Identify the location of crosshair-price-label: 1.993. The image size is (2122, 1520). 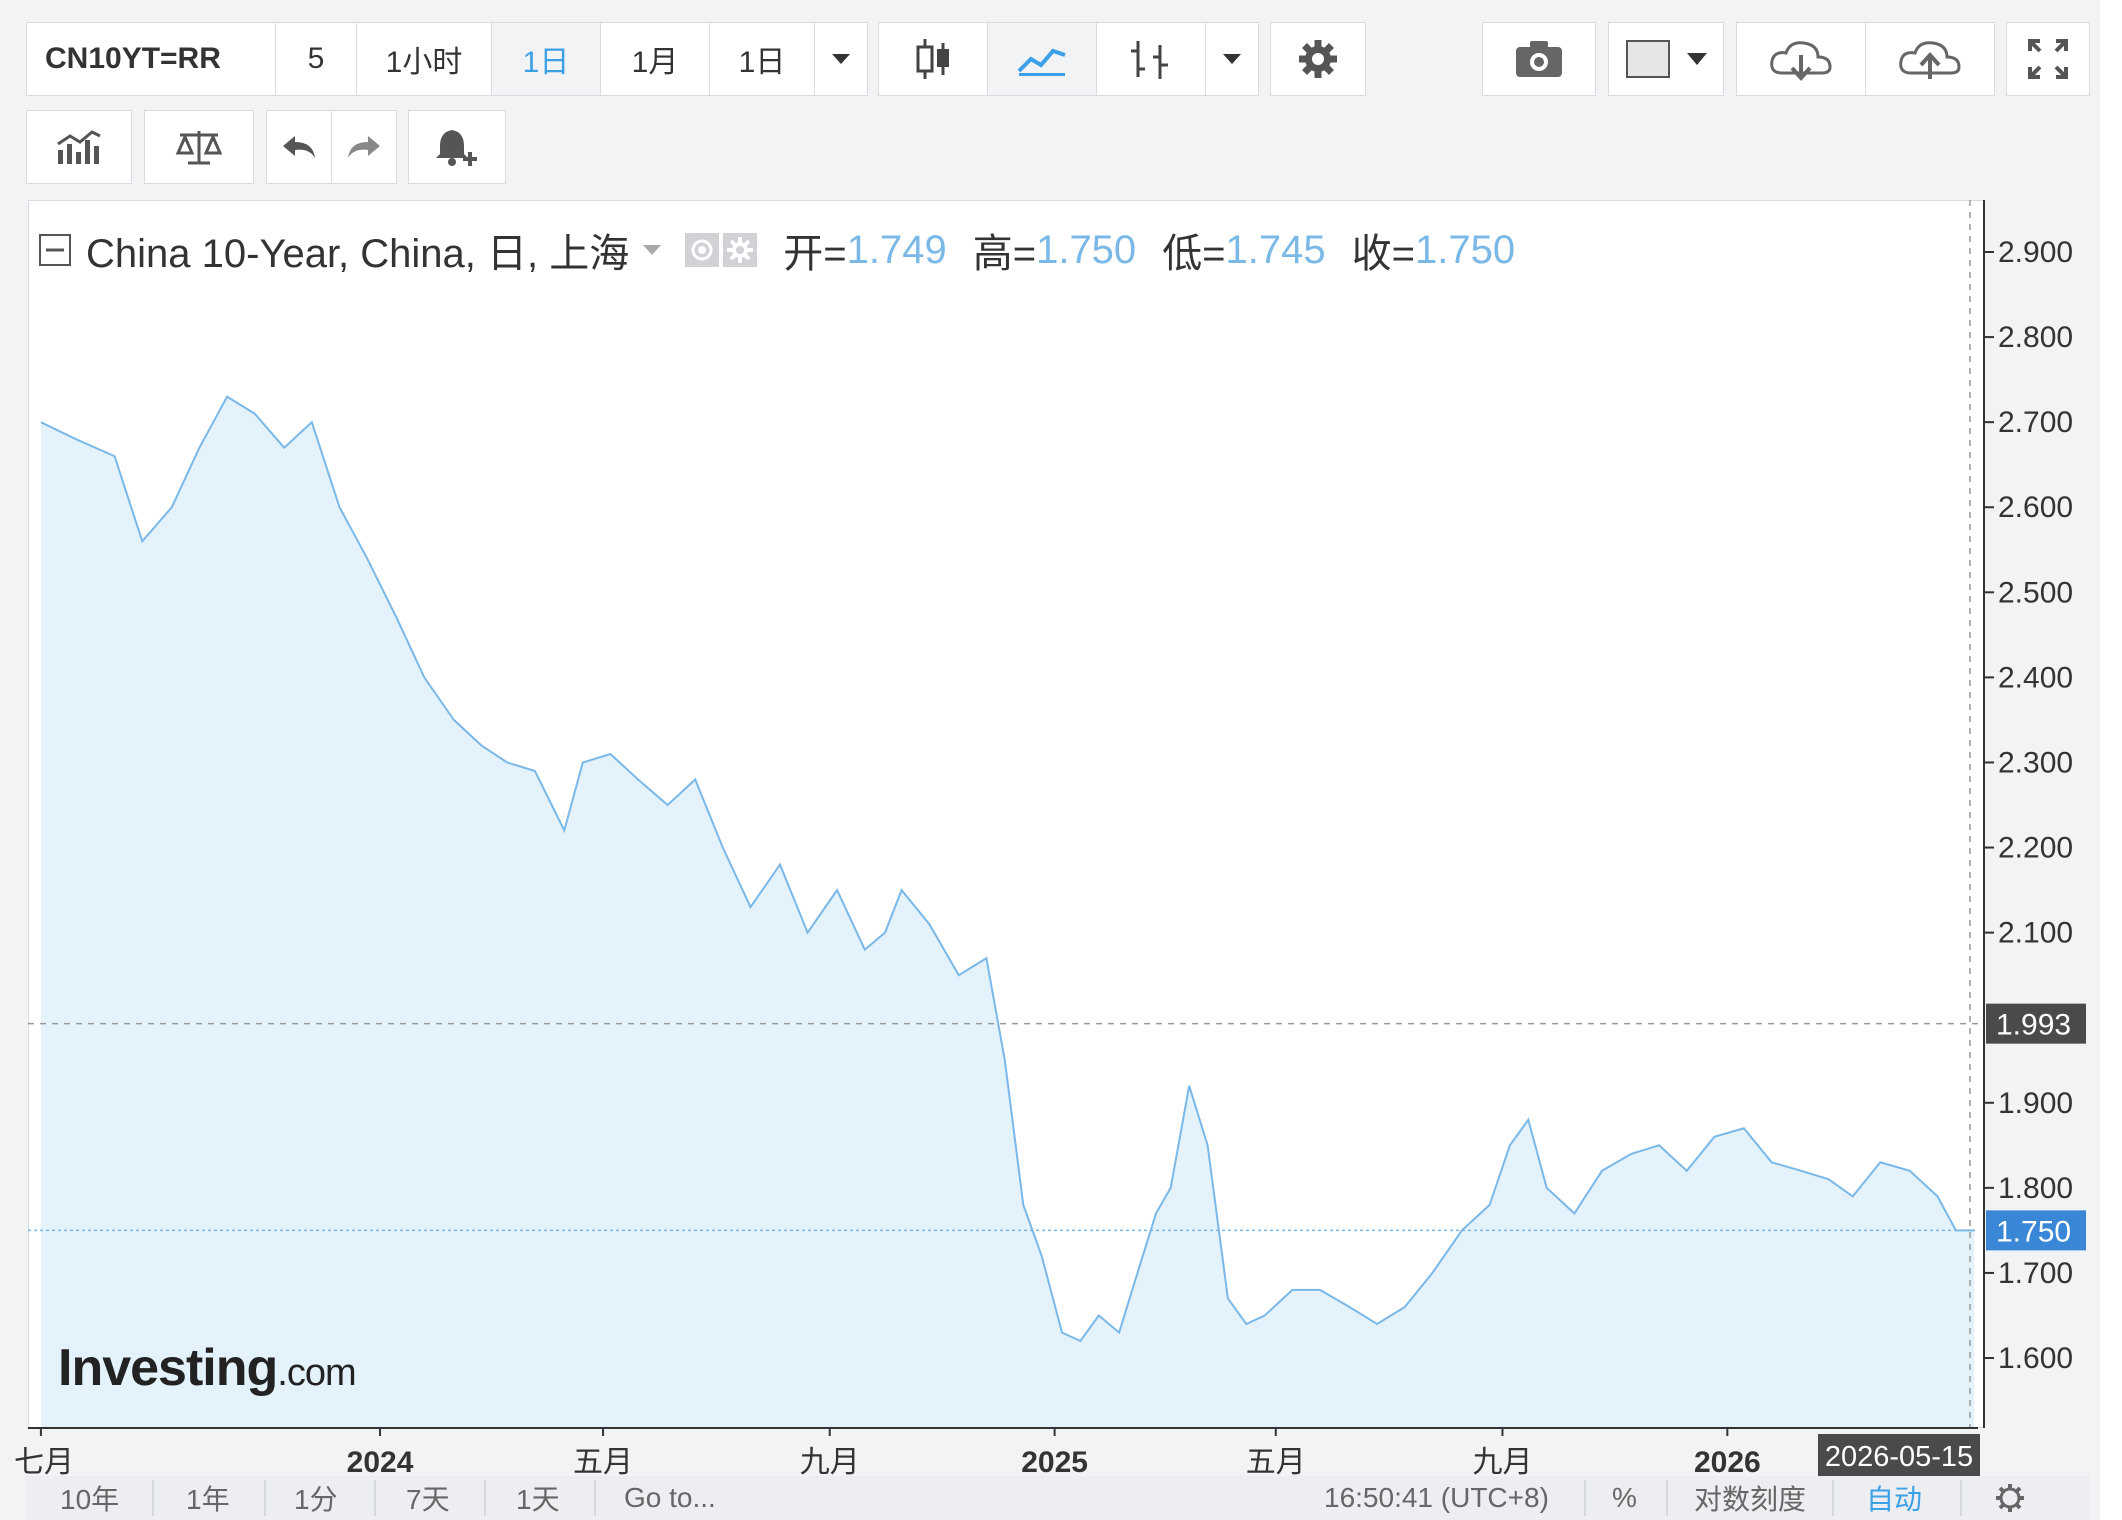
(2033, 1025).